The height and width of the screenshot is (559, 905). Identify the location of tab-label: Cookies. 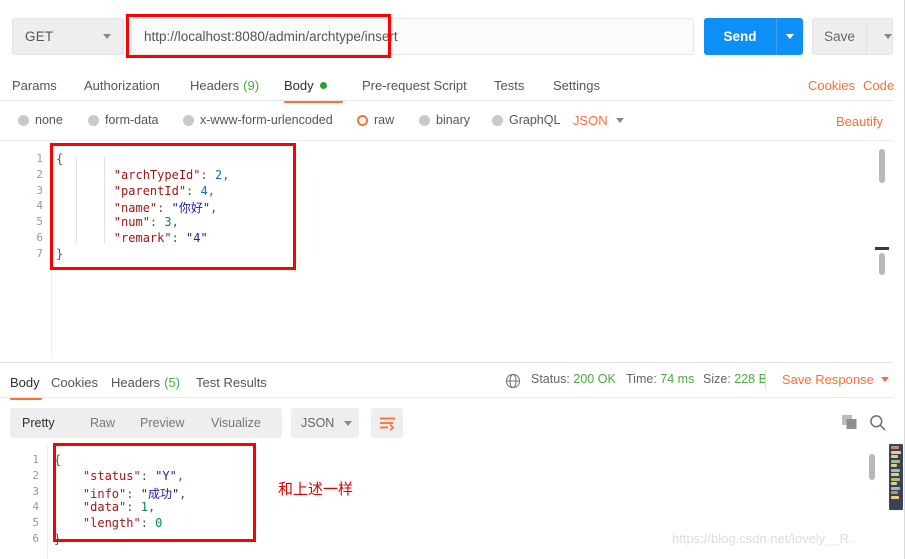
(74, 382).